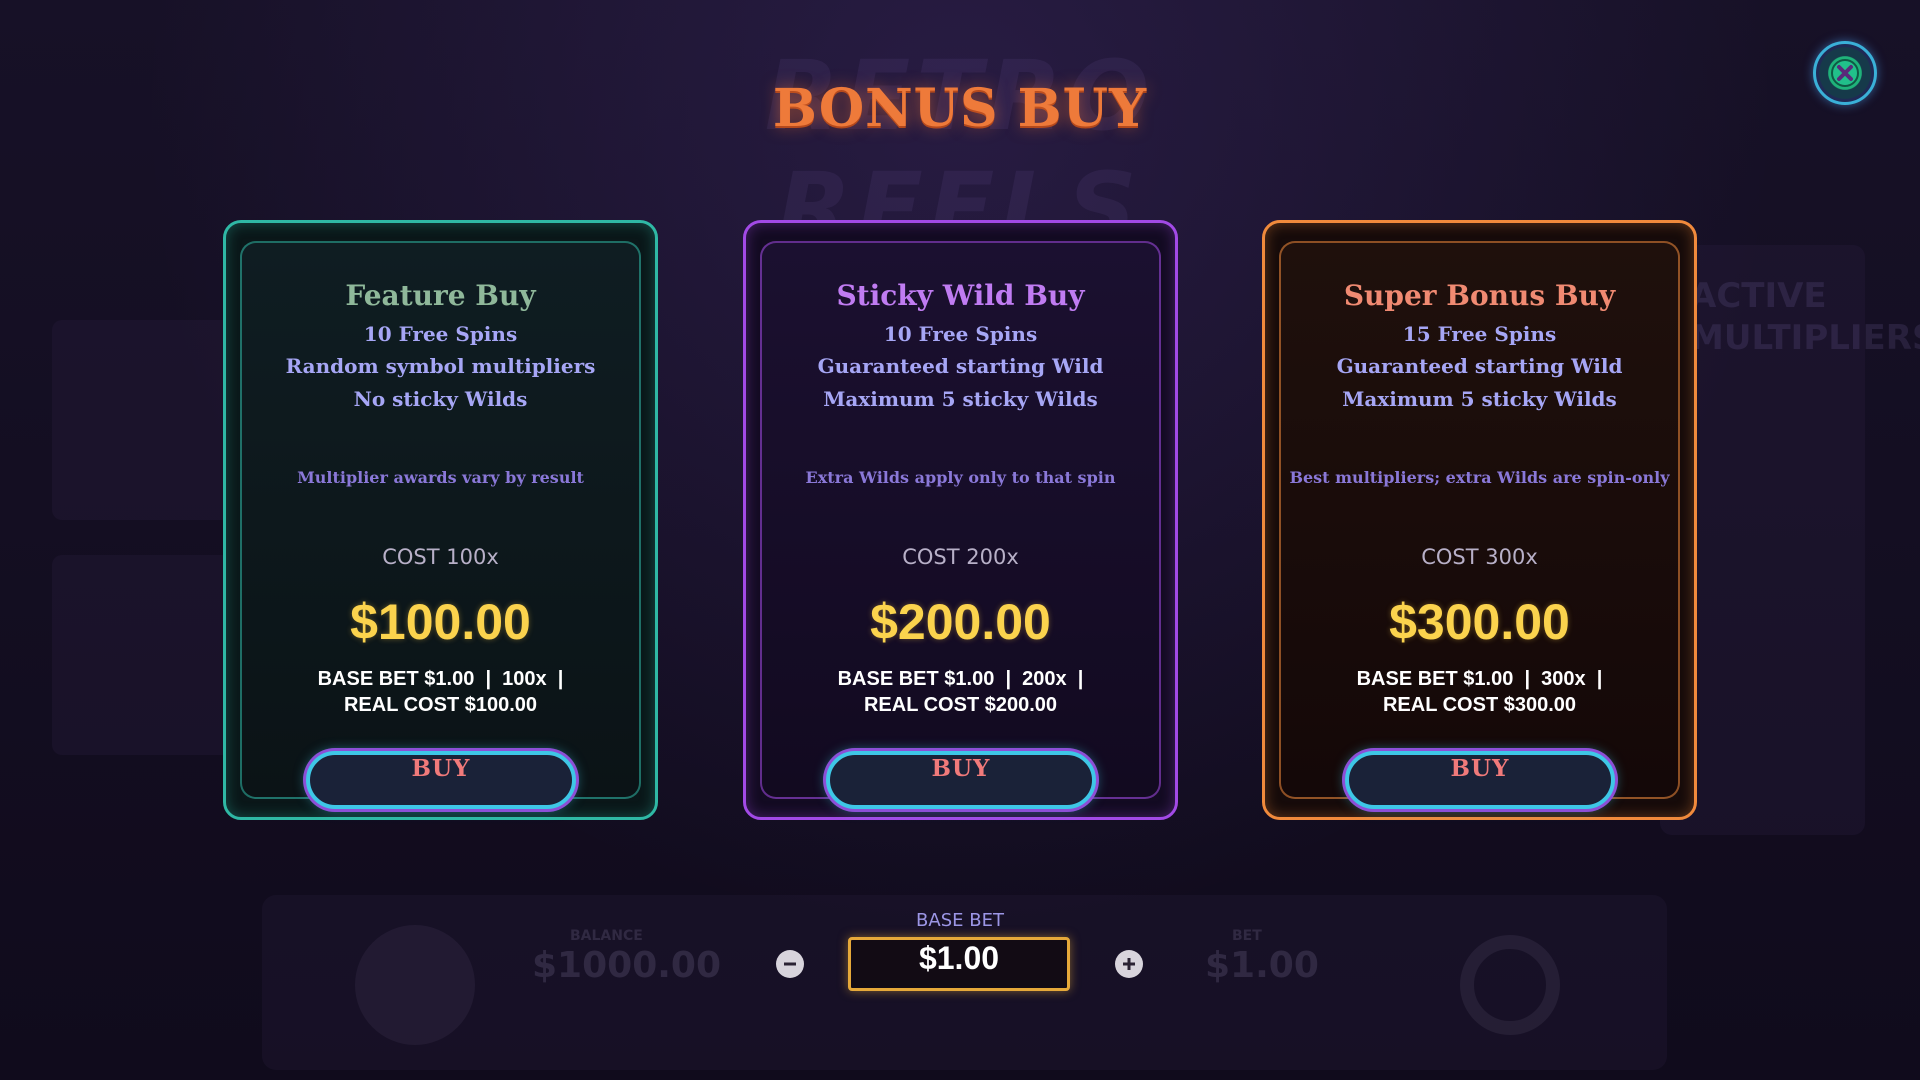 This screenshot has height=1080, width=1920. Describe the element at coordinates (1262, 965) in the screenshot. I see `background-bet-value: $1.00` at that location.